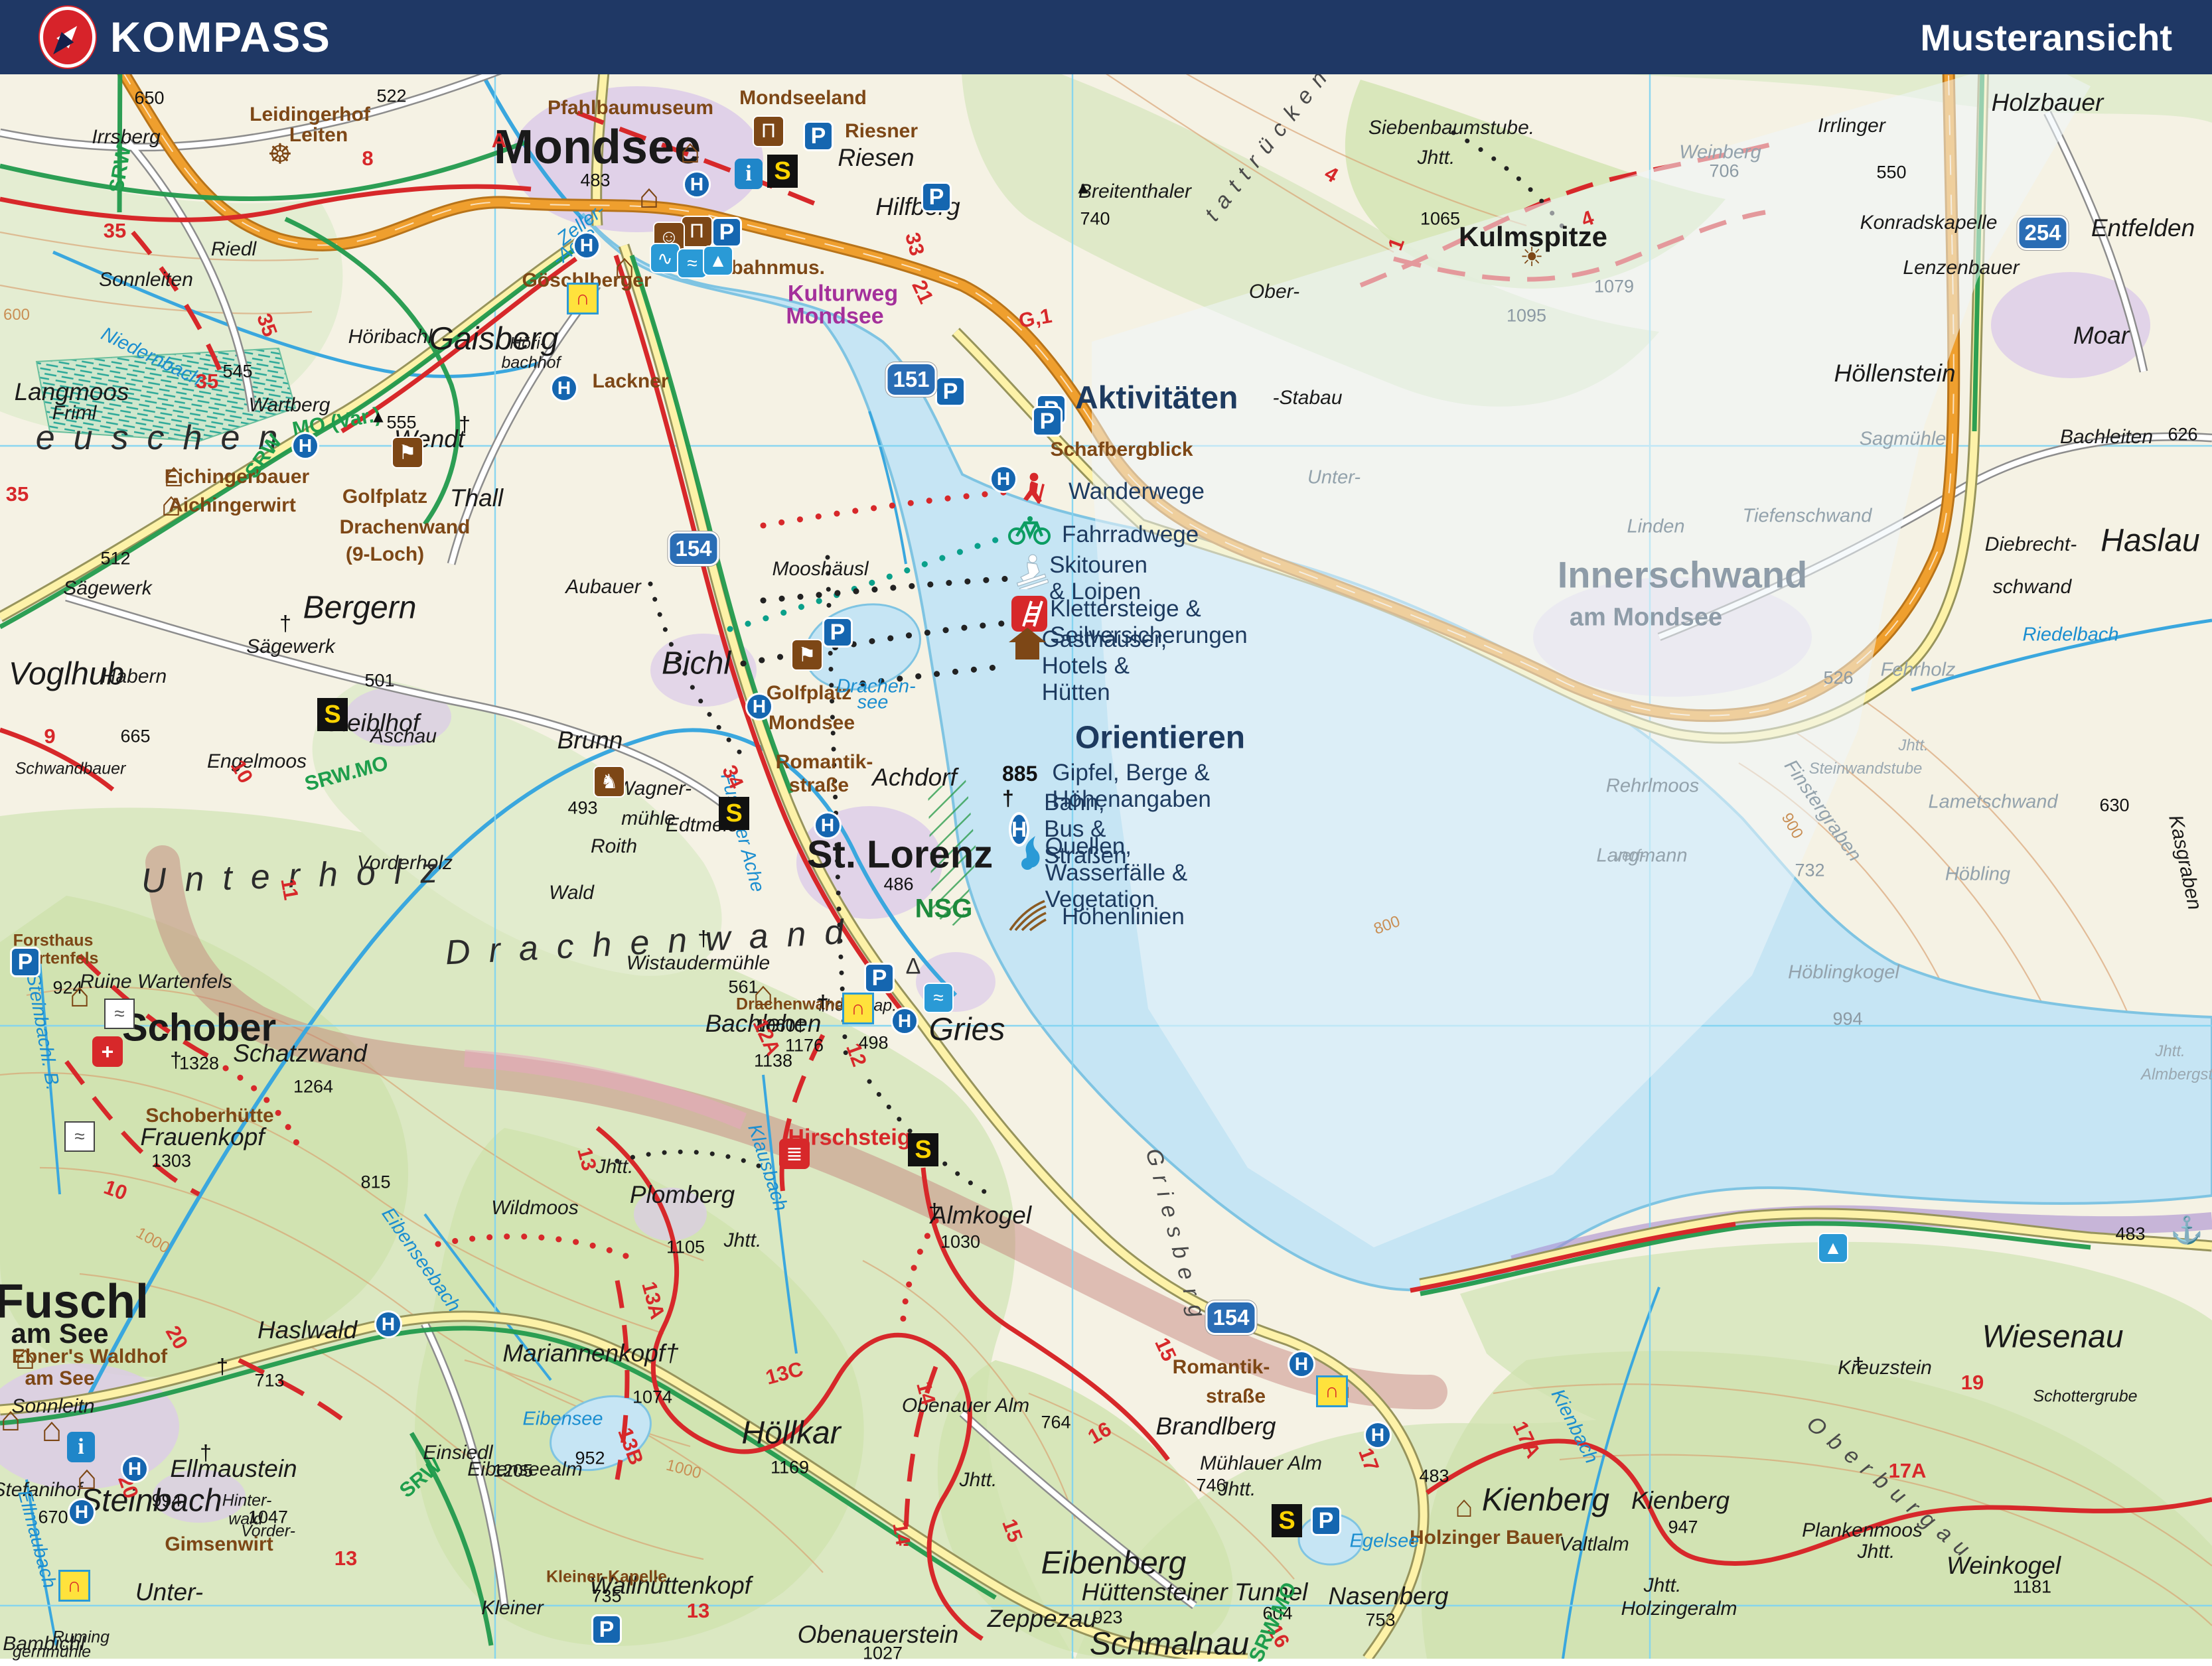  Describe the element at coordinates (68, 37) in the screenshot. I see `compass-icon` at that location.